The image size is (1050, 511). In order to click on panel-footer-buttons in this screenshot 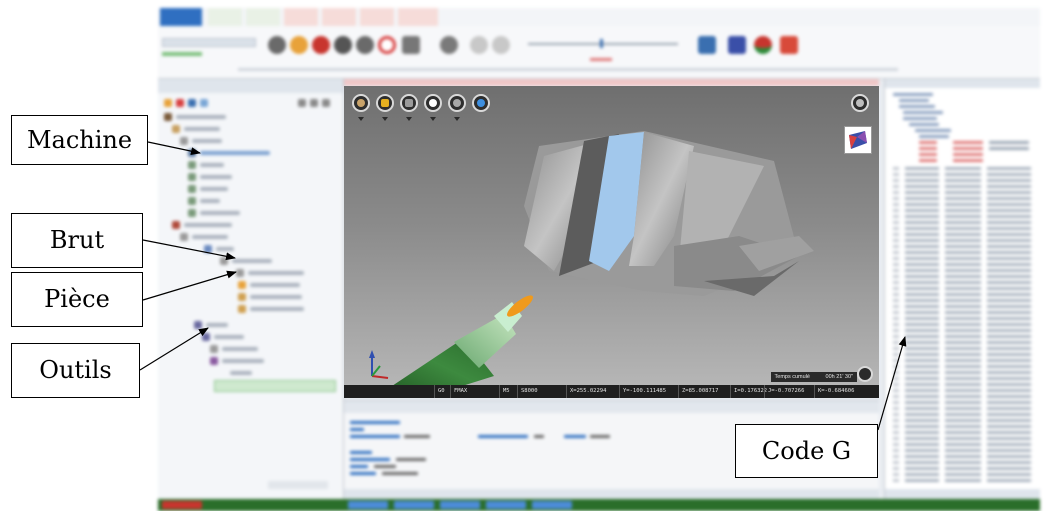, I will do `click(298, 485)`.